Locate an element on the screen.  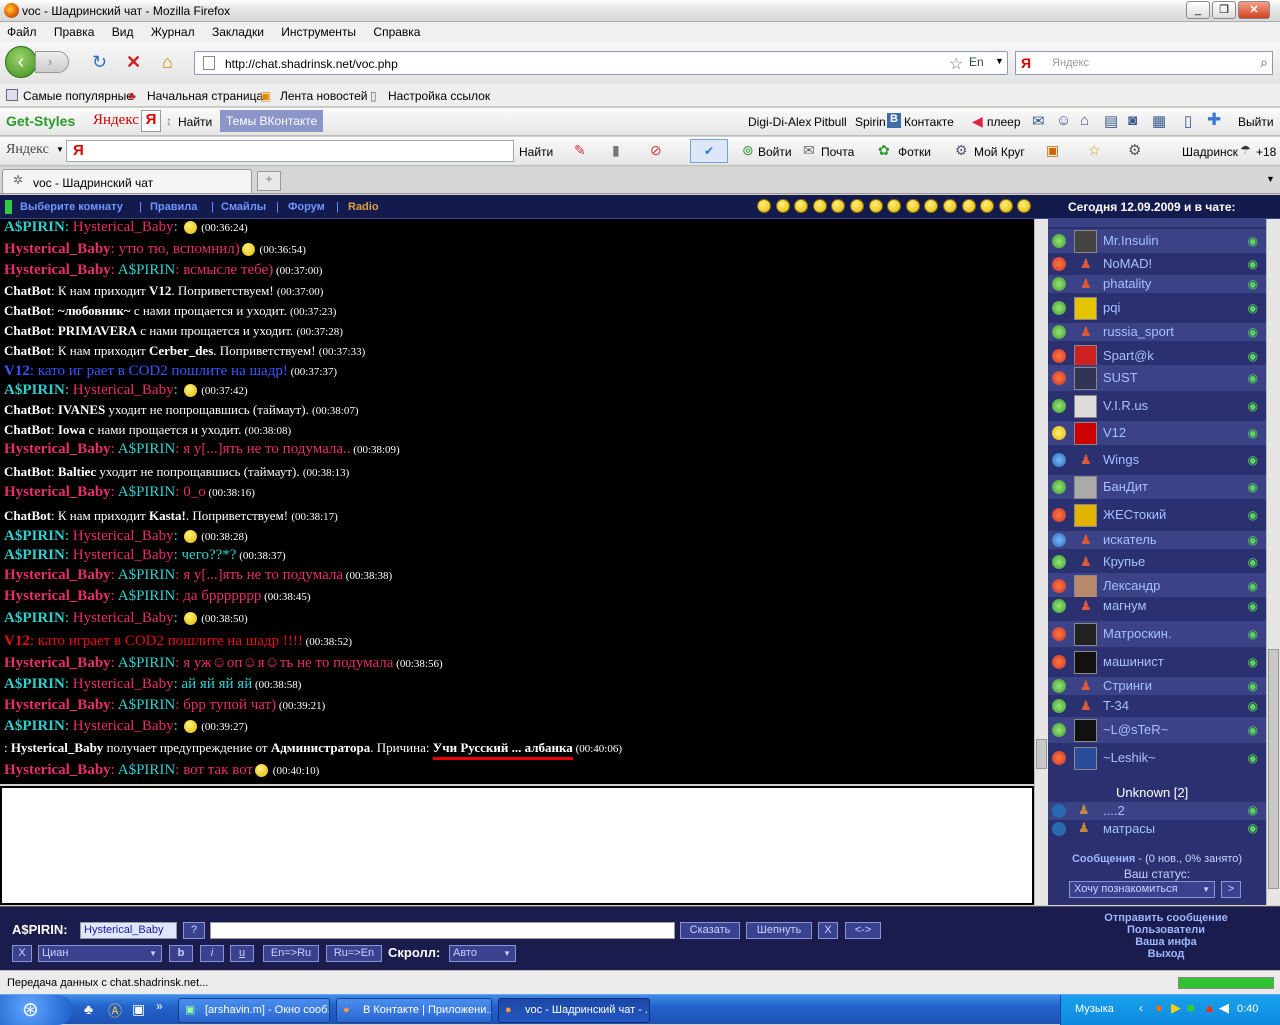
user-row: SUST ◉ is located at coordinates (1157, 378).